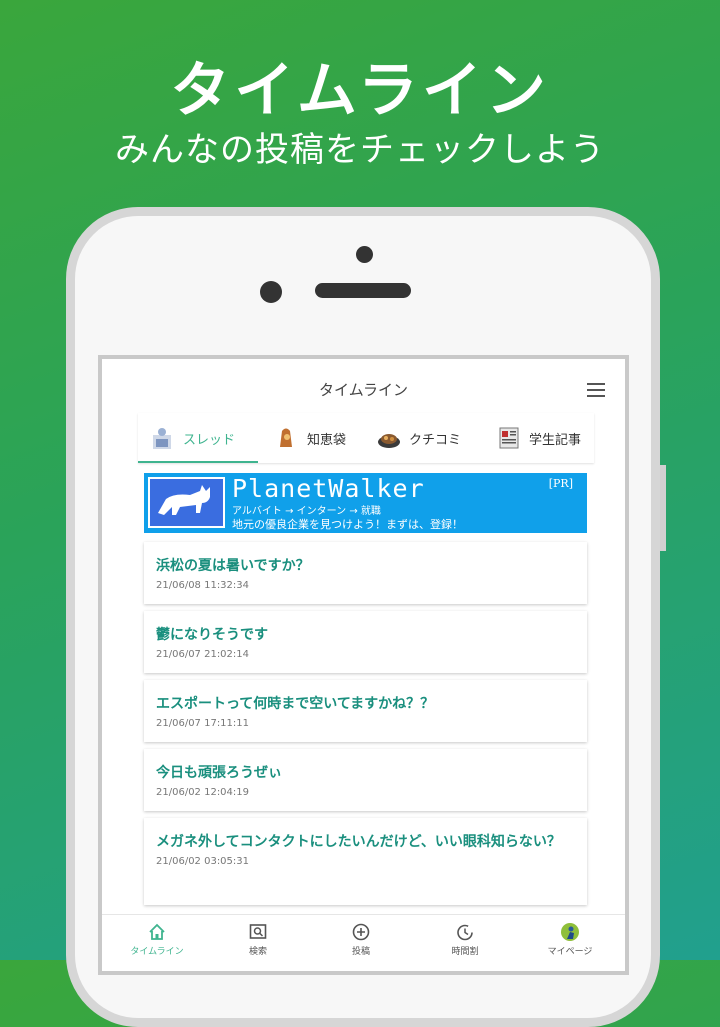  Describe the element at coordinates (258, 931) in the screenshot. I see `search-icon` at that location.